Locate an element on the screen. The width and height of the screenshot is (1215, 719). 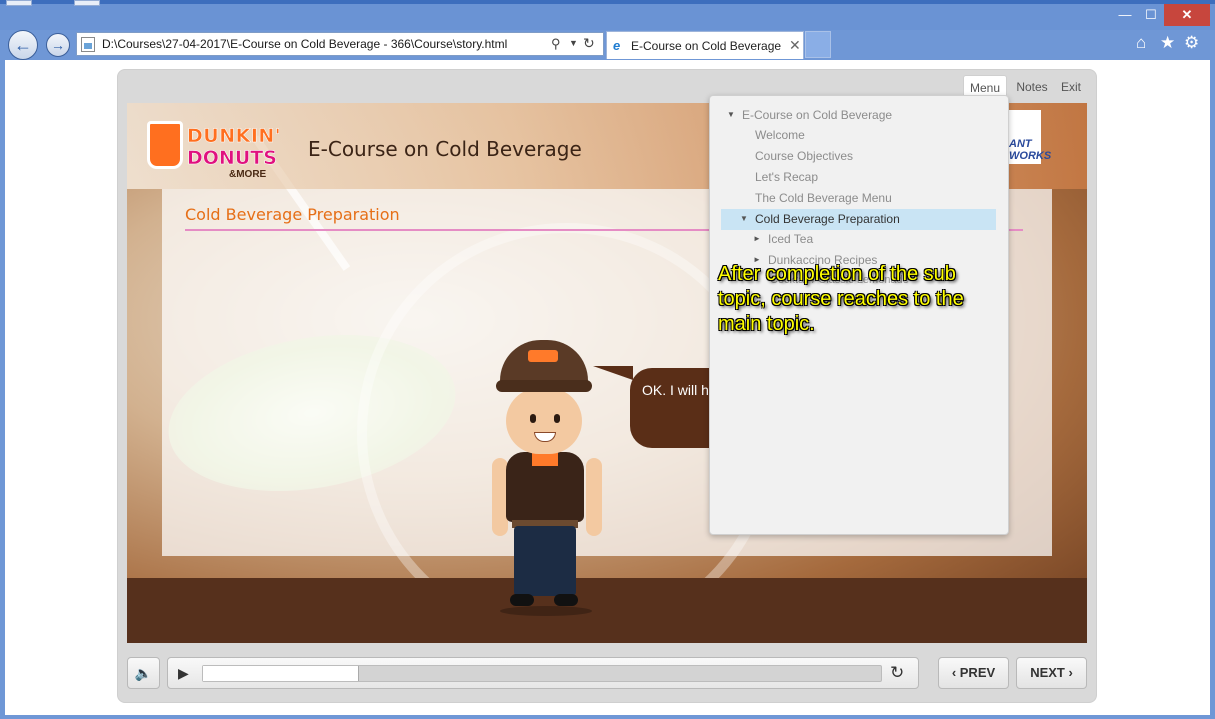
collapse-arrow-icon: ► is located at coordinates (757, 238).